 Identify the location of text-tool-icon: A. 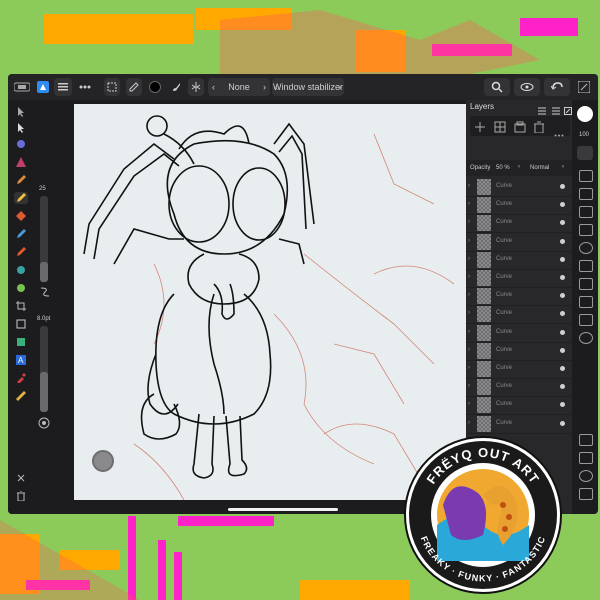
(21, 360).